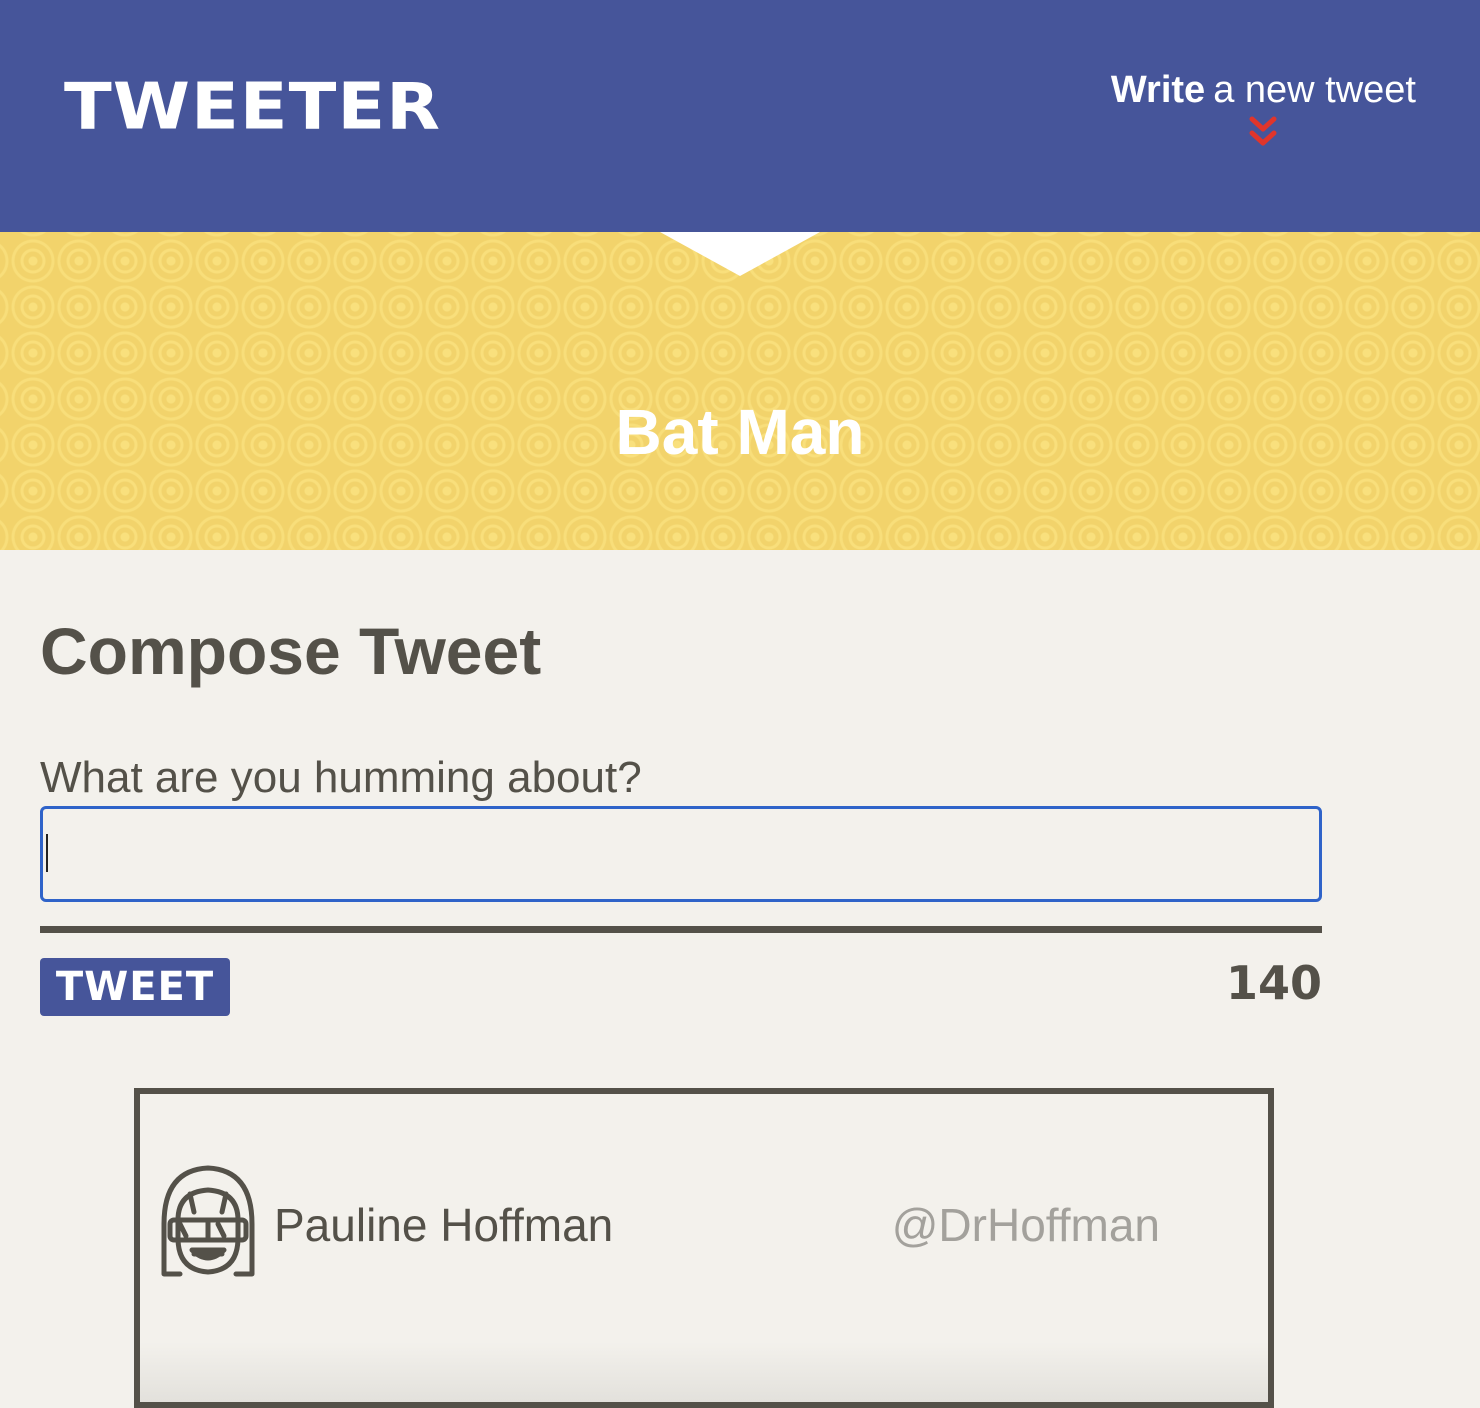 The height and width of the screenshot is (1408, 1480). I want to click on compose-toggle-label: Write a new tweet, so click(1263, 90).